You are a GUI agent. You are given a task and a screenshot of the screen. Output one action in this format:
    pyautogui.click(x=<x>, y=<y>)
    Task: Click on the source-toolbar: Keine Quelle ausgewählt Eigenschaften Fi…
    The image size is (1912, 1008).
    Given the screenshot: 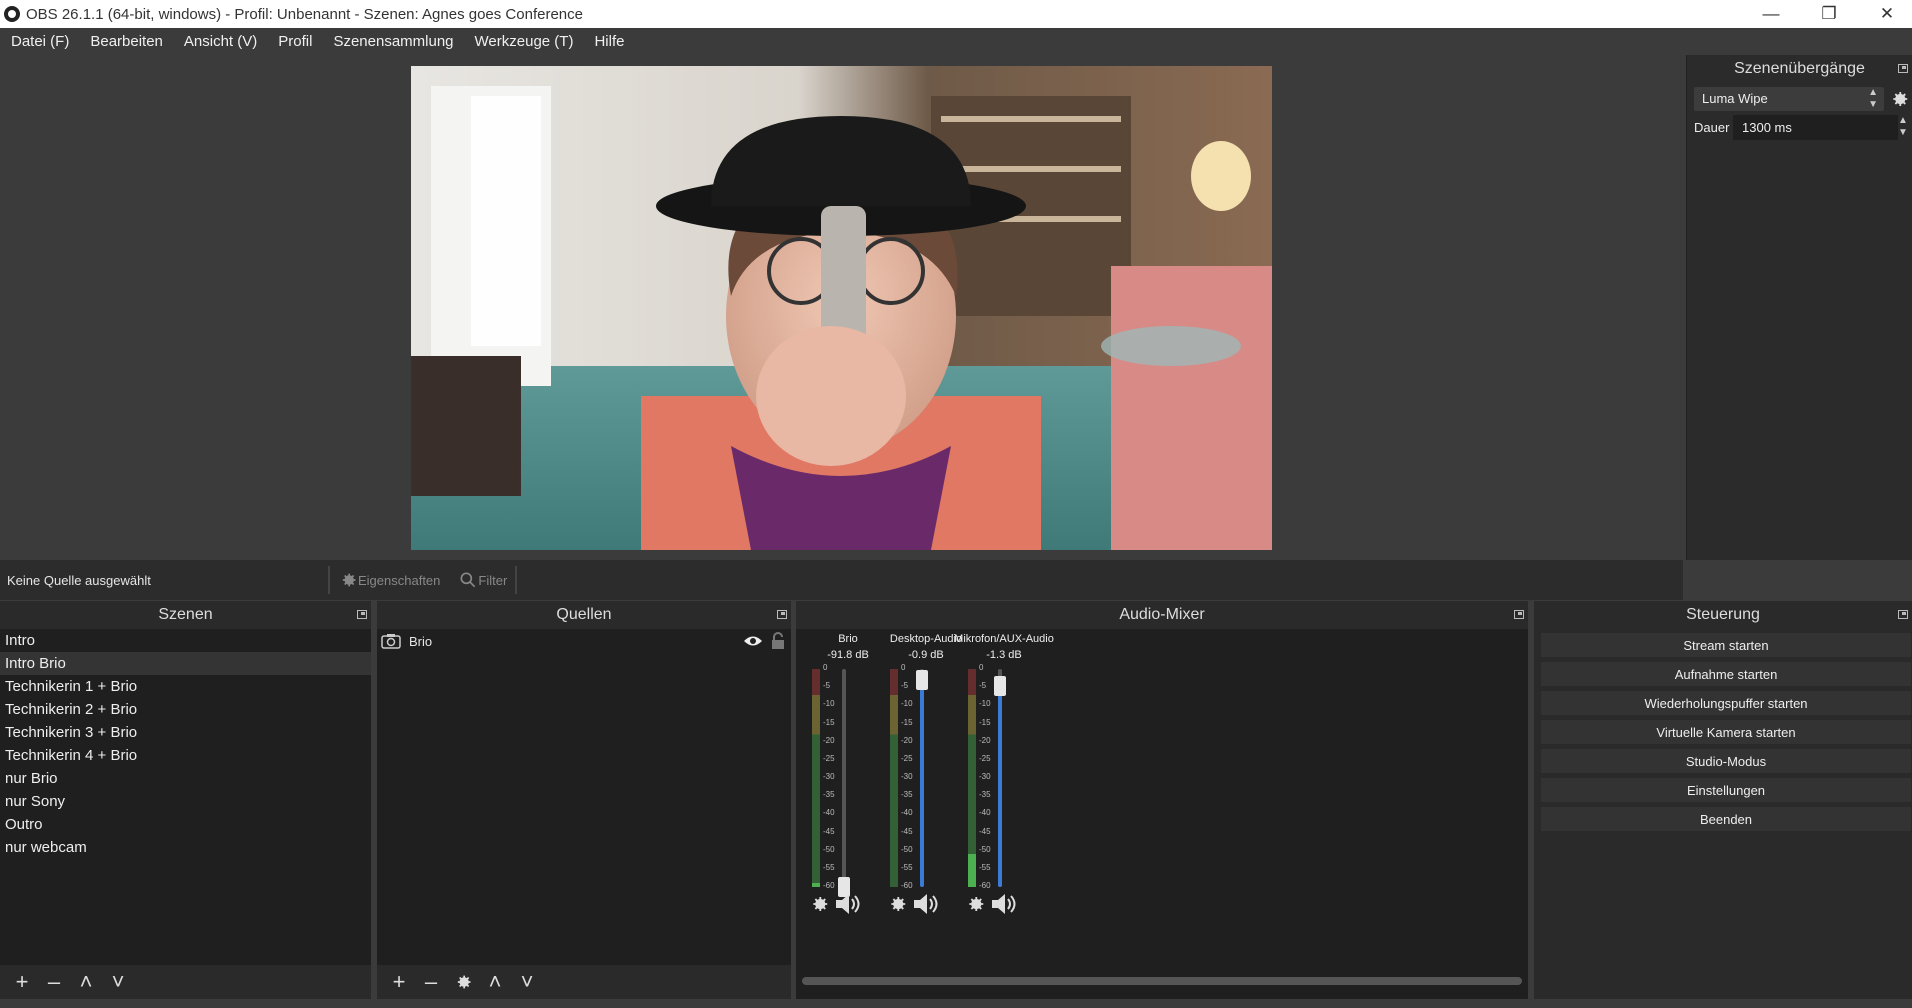 What is the action you would take?
    pyautogui.click(x=841, y=580)
    